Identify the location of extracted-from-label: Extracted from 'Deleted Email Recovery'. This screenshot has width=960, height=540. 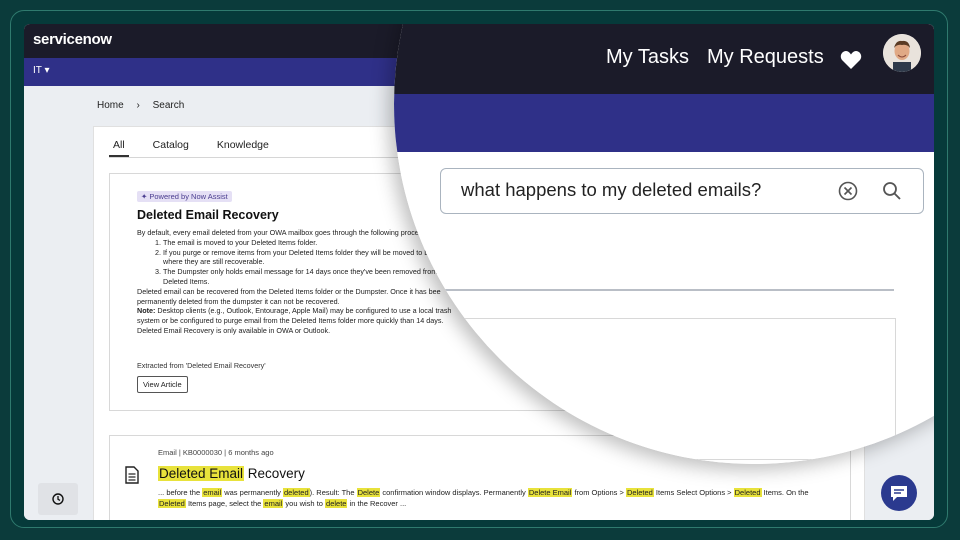
(201, 365).